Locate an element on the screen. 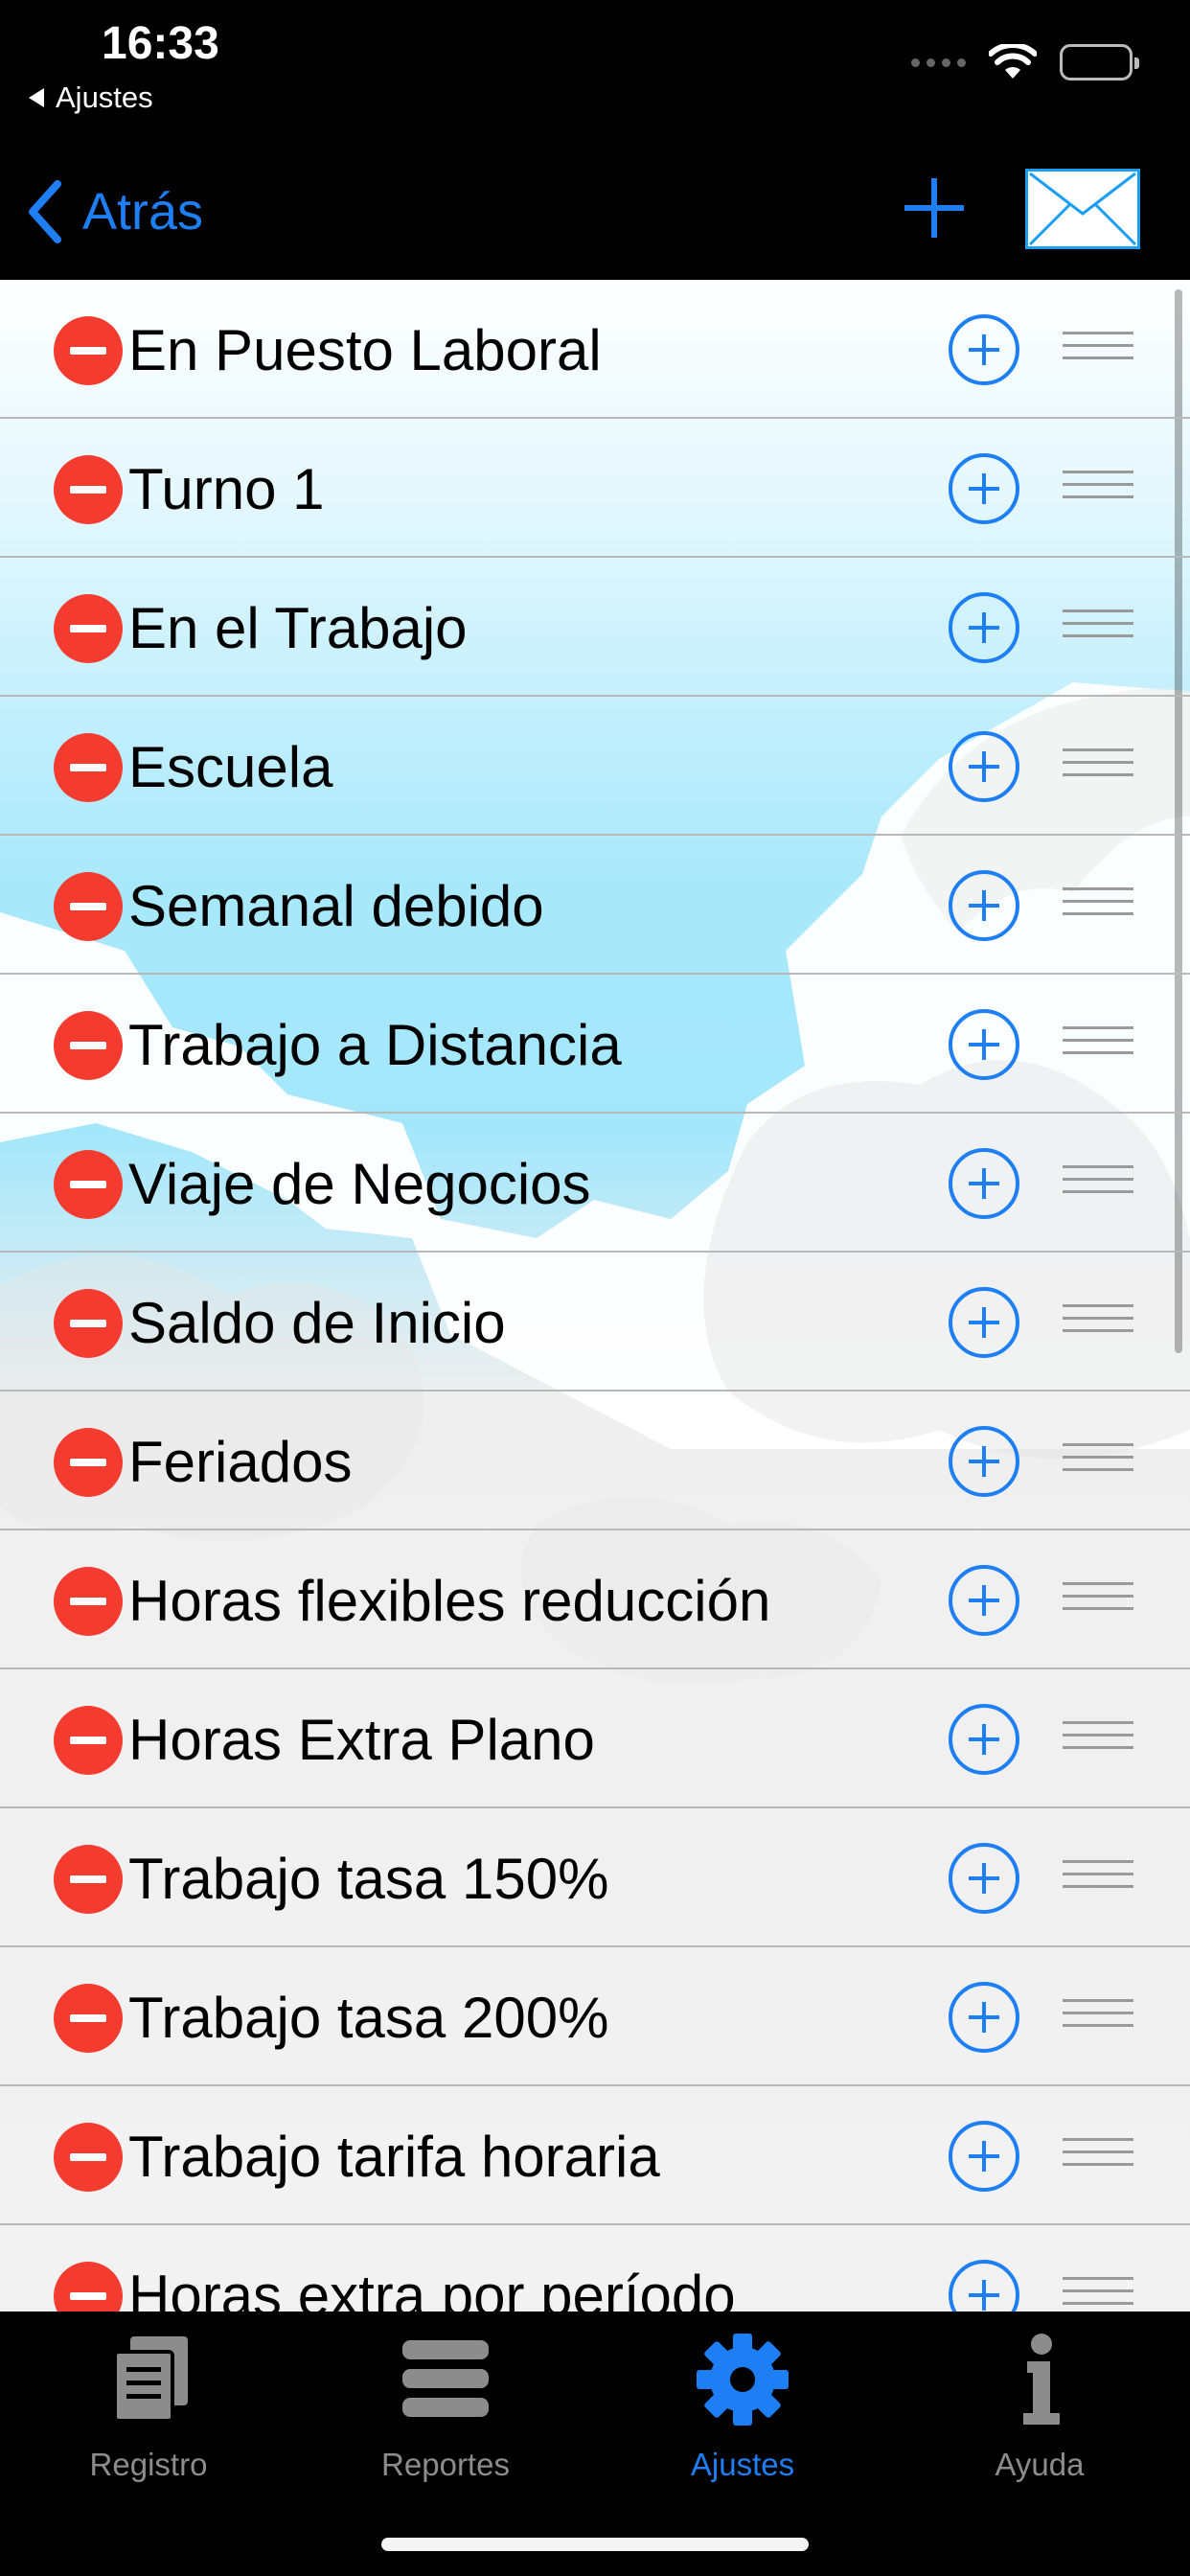 The width and height of the screenshot is (1190, 2576). list-item-label: Horas flexibles reducción is located at coordinates (450, 1601).